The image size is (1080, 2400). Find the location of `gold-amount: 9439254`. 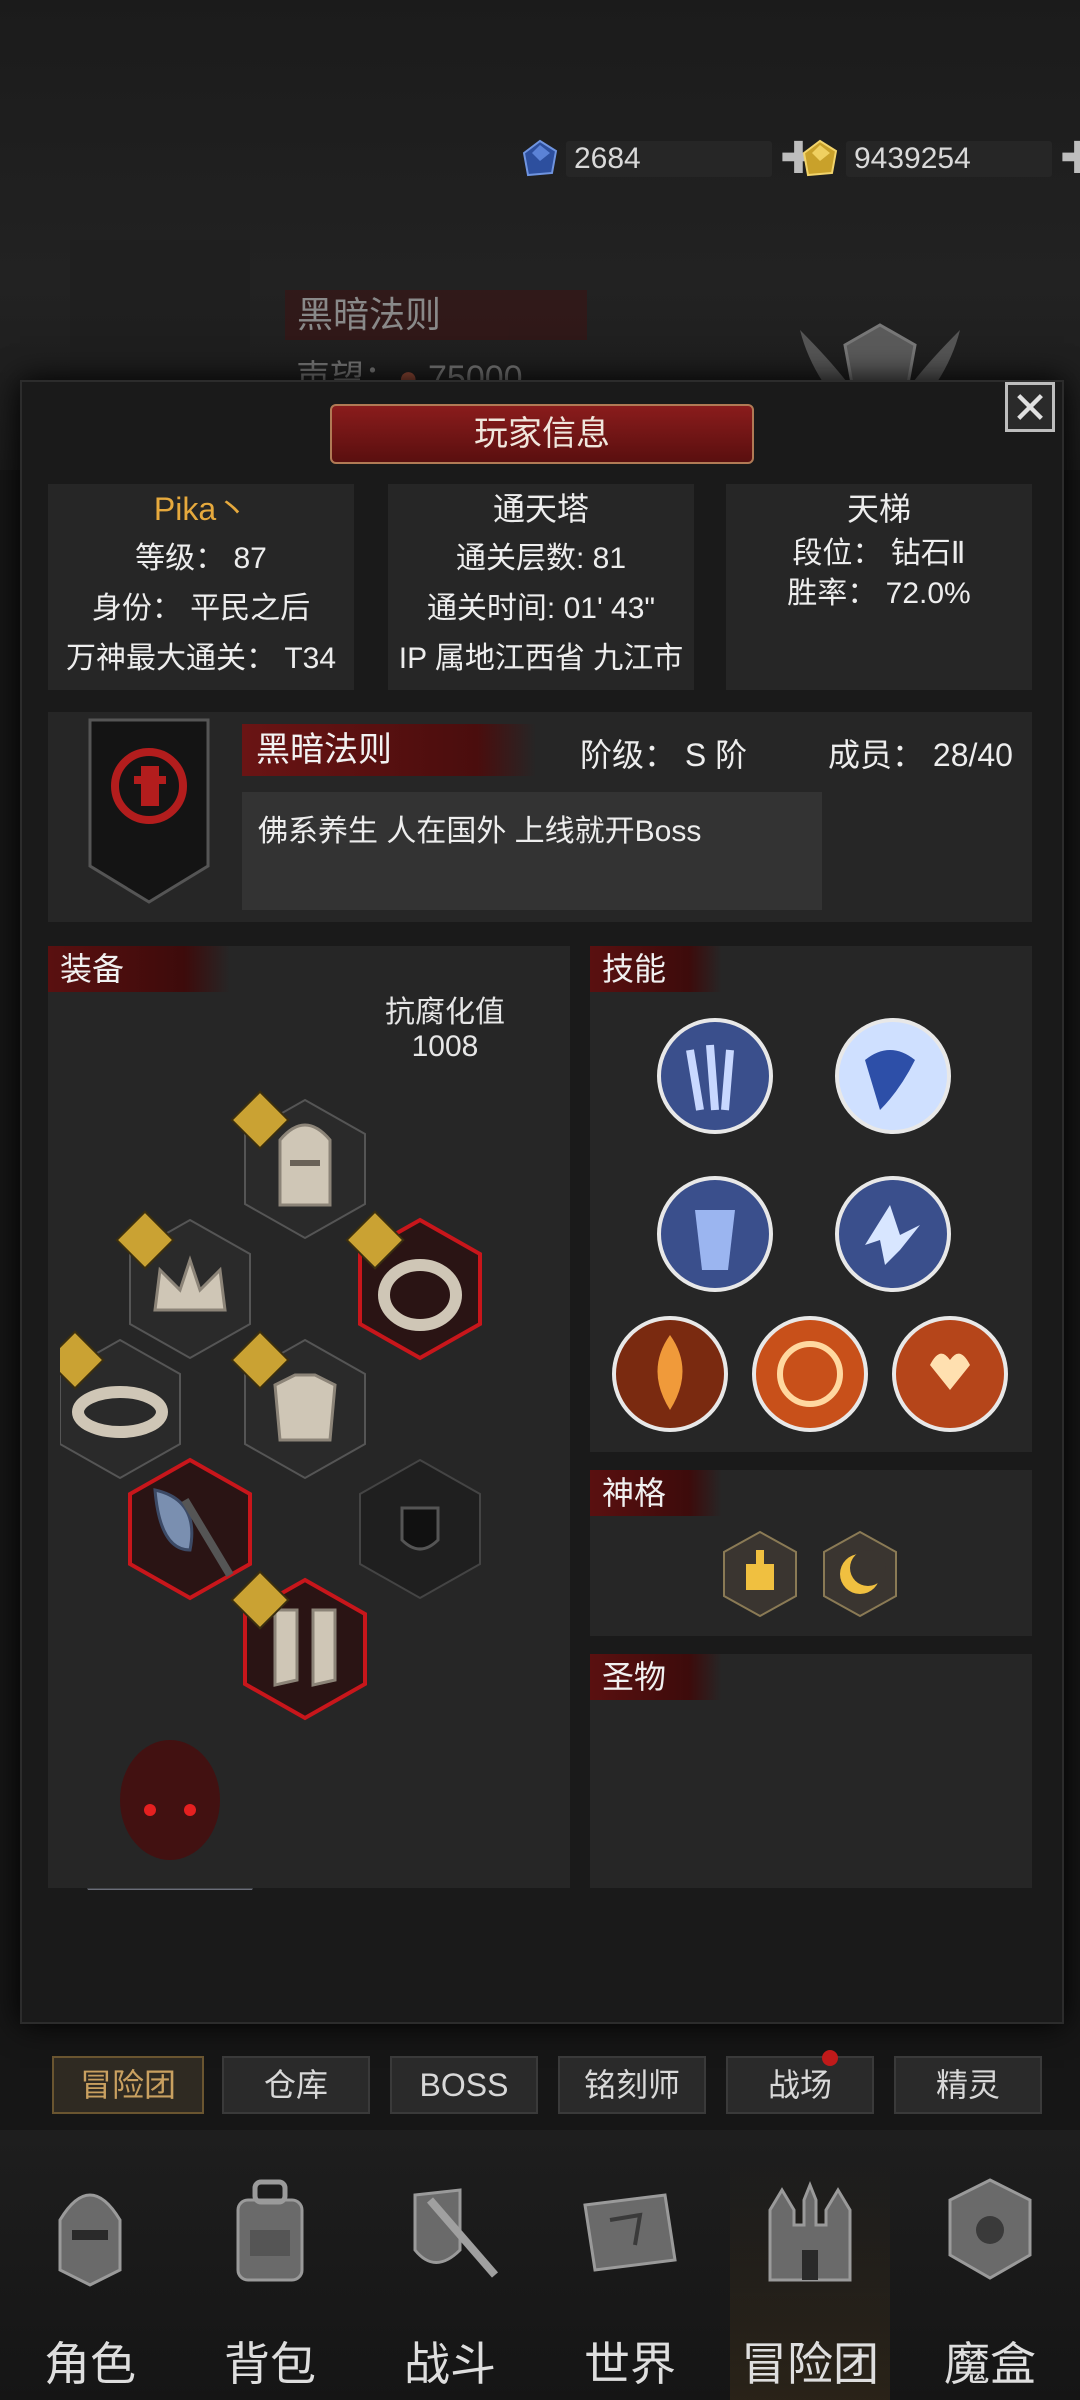

gold-amount: 9439254 is located at coordinates (949, 159).